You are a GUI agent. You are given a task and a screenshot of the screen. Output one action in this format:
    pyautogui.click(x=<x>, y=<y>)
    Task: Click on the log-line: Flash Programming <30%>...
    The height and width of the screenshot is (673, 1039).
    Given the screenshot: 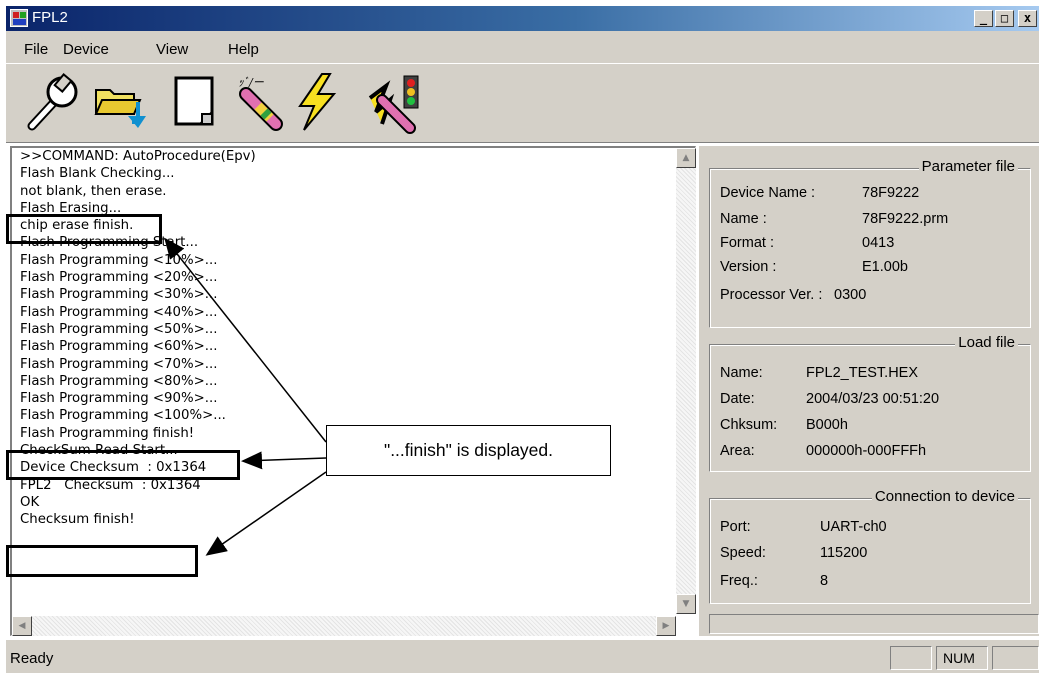 What is the action you would take?
    pyautogui.click(x=119, y=295)
    